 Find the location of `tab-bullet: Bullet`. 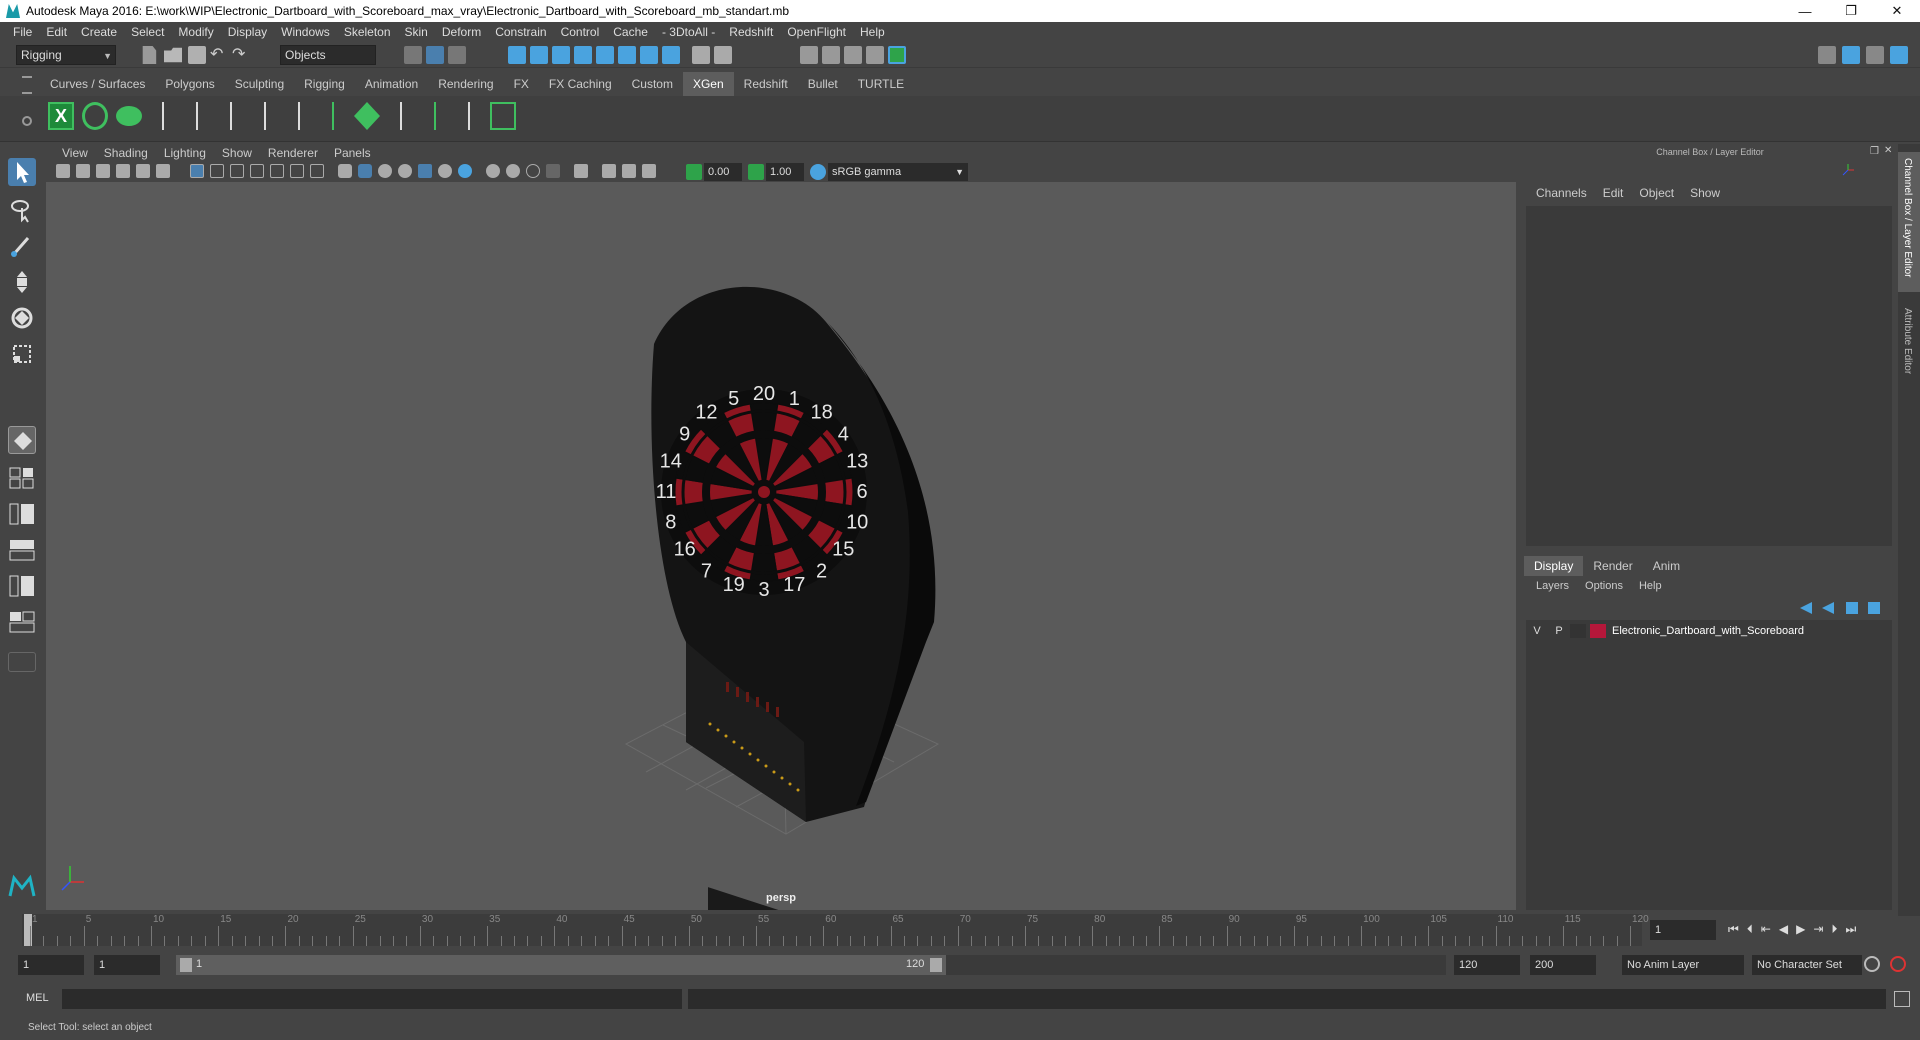

tab-bullet: Bullet is located at coordinates (823, 84).